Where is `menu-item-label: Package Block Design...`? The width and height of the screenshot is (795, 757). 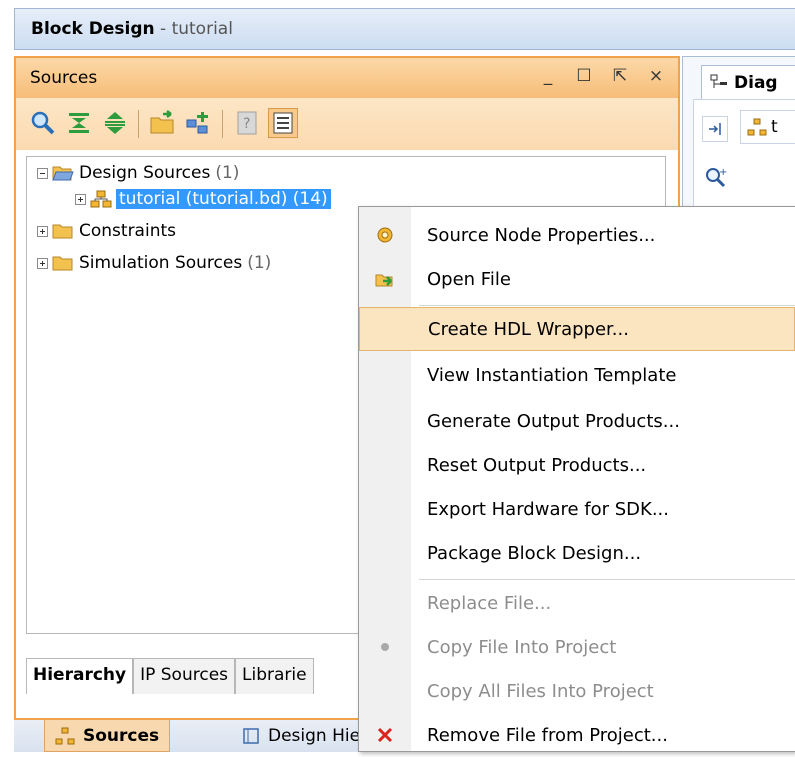
menu-item-label: Package Block Design... is located at coordinates (534, 553).